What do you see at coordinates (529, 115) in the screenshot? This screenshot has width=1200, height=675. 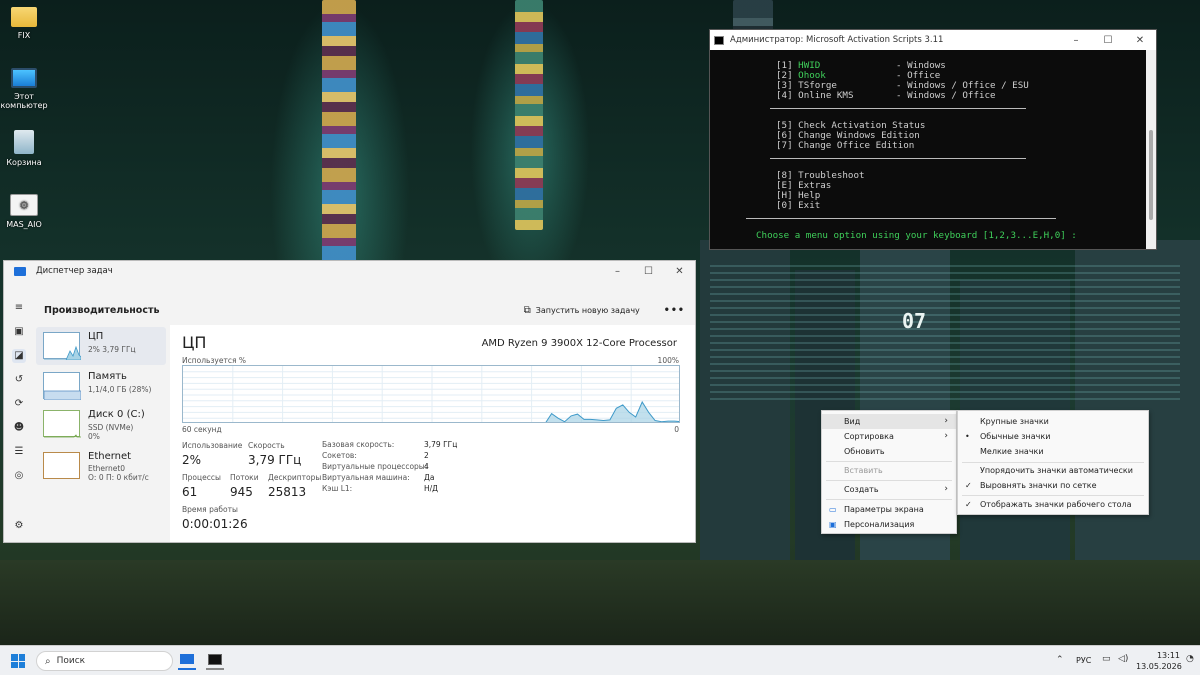 I see `neon-tower-center` at bounding box center [529, 115].